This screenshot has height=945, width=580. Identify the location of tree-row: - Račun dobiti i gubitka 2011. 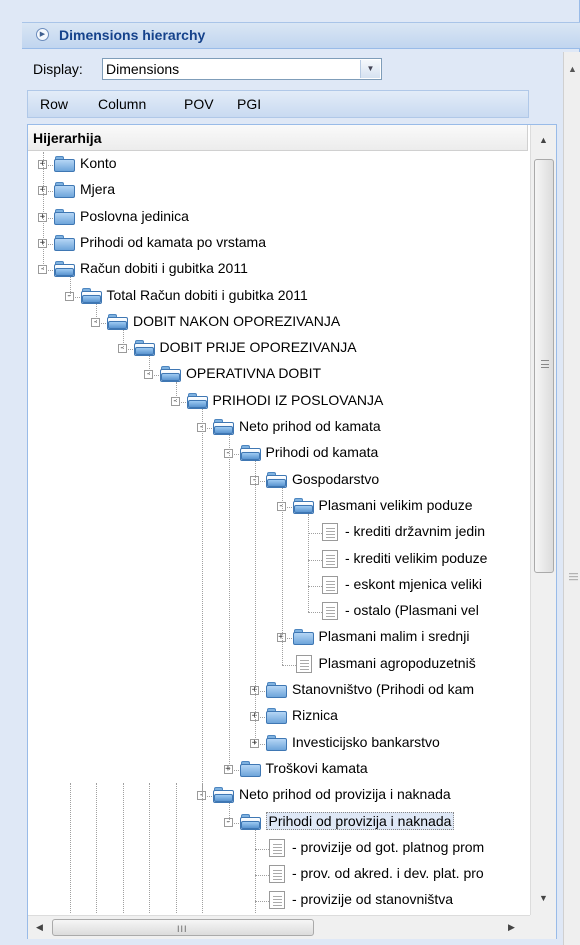
(278, 270).